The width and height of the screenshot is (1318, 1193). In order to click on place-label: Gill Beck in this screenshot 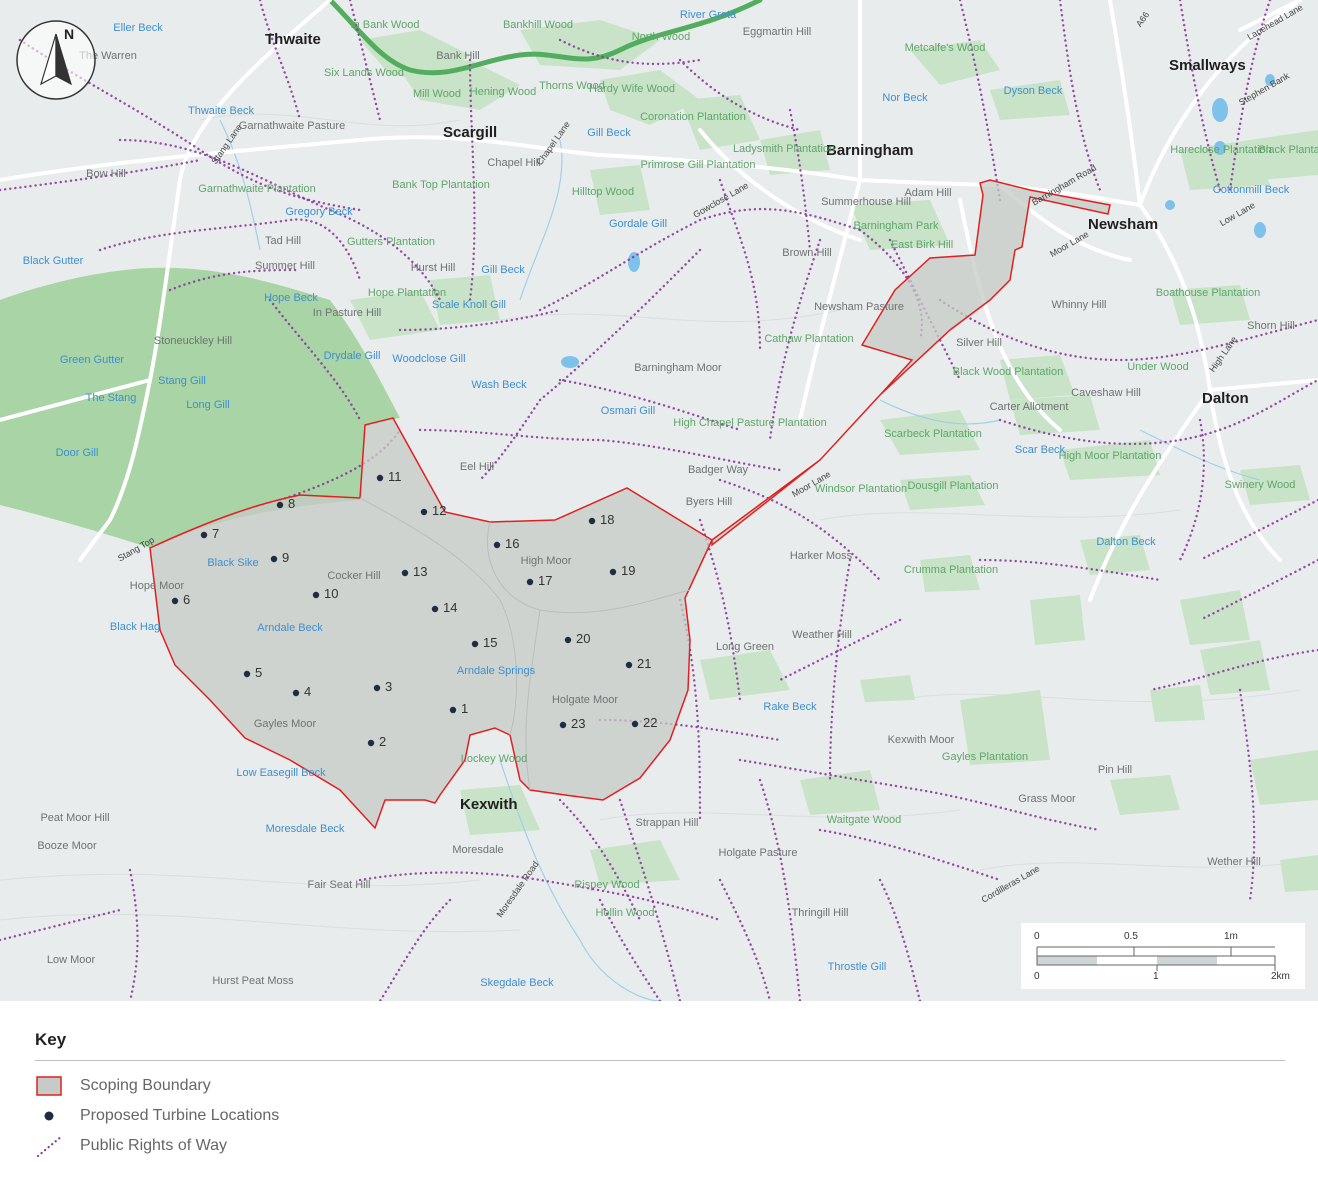, I will do `click(609, 133)`.